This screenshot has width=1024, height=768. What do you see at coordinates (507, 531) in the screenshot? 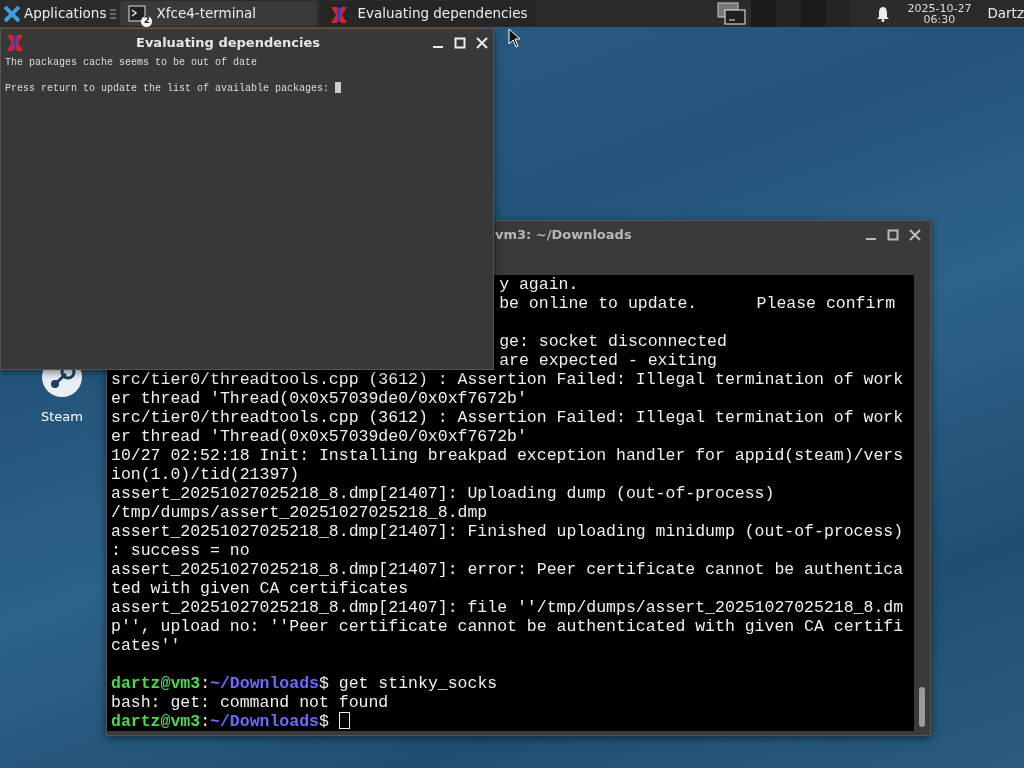
I see `terminal-line: assert_20251027025218_8.dmp[21407]: Finished uploading minidump (out-of-process)` at bounding box center [507, 531].